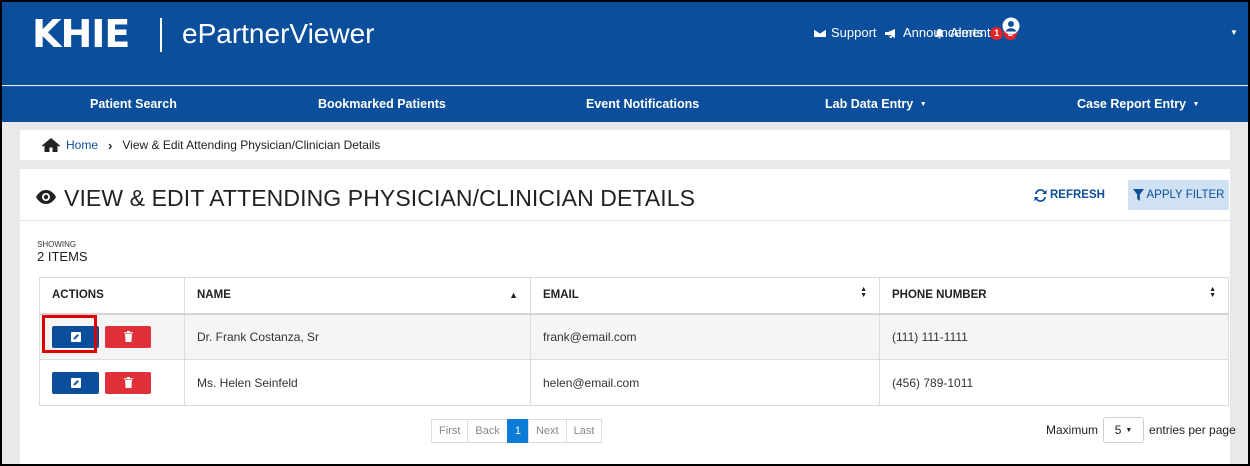 The image size is (1250, 466). What do you see at coordinates (705, 296) in the screenshot?
I see `column-header-email: EMAIL ▲ ▼` at bounding box center [705, 296].